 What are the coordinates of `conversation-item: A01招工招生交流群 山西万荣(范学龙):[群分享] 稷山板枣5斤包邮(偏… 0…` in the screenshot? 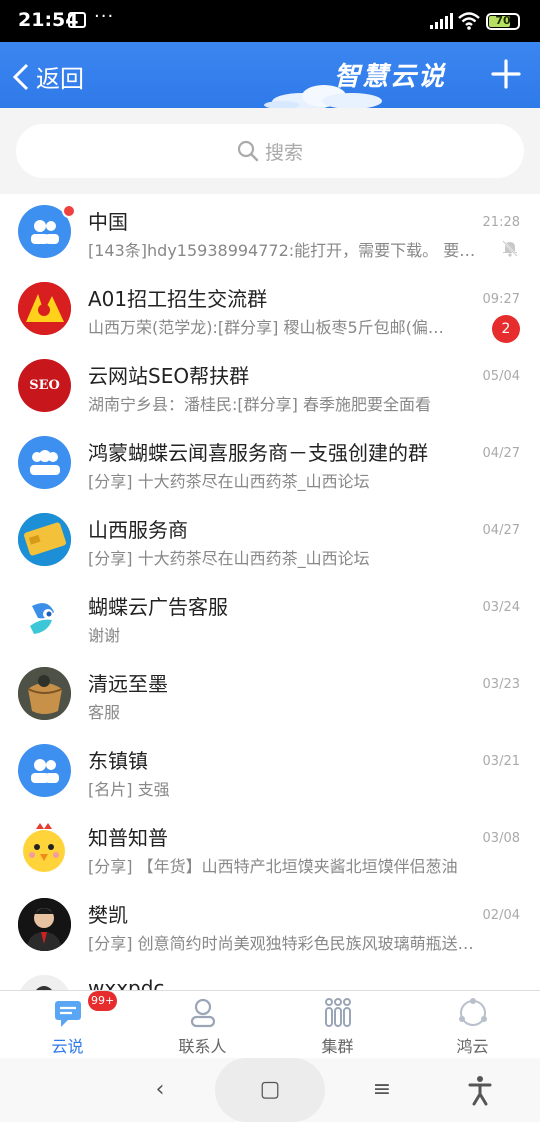 It's located at (270, 309).